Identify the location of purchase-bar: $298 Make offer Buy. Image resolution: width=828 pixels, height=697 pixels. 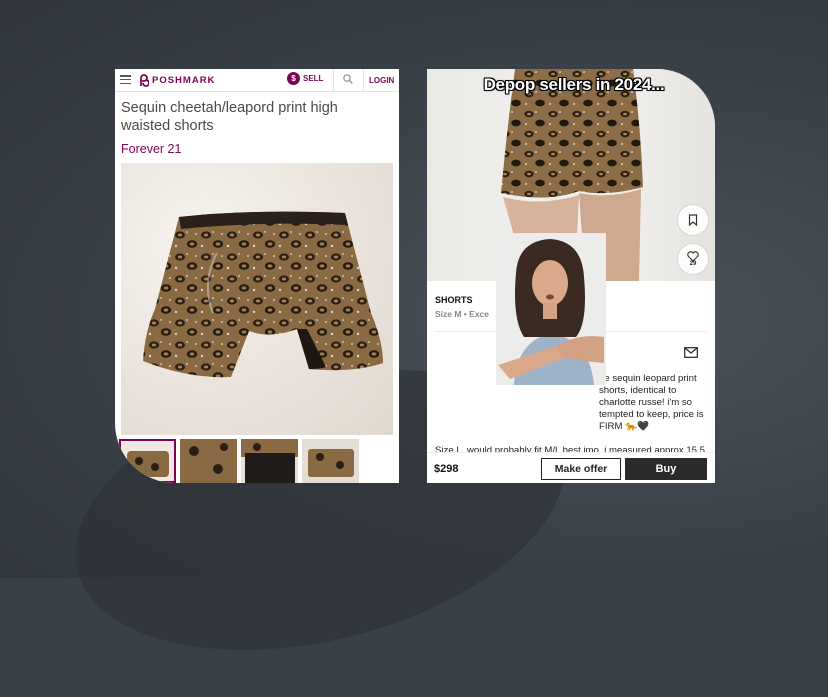
(571, 467).